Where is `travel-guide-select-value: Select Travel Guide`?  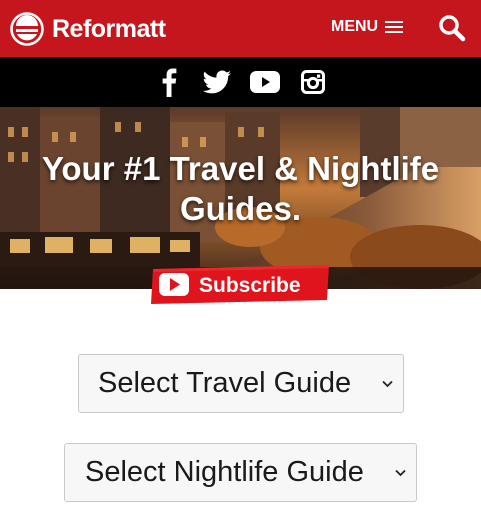 travel-guide-select-value: Select Travel Guide is located at coordinates (225, 383).